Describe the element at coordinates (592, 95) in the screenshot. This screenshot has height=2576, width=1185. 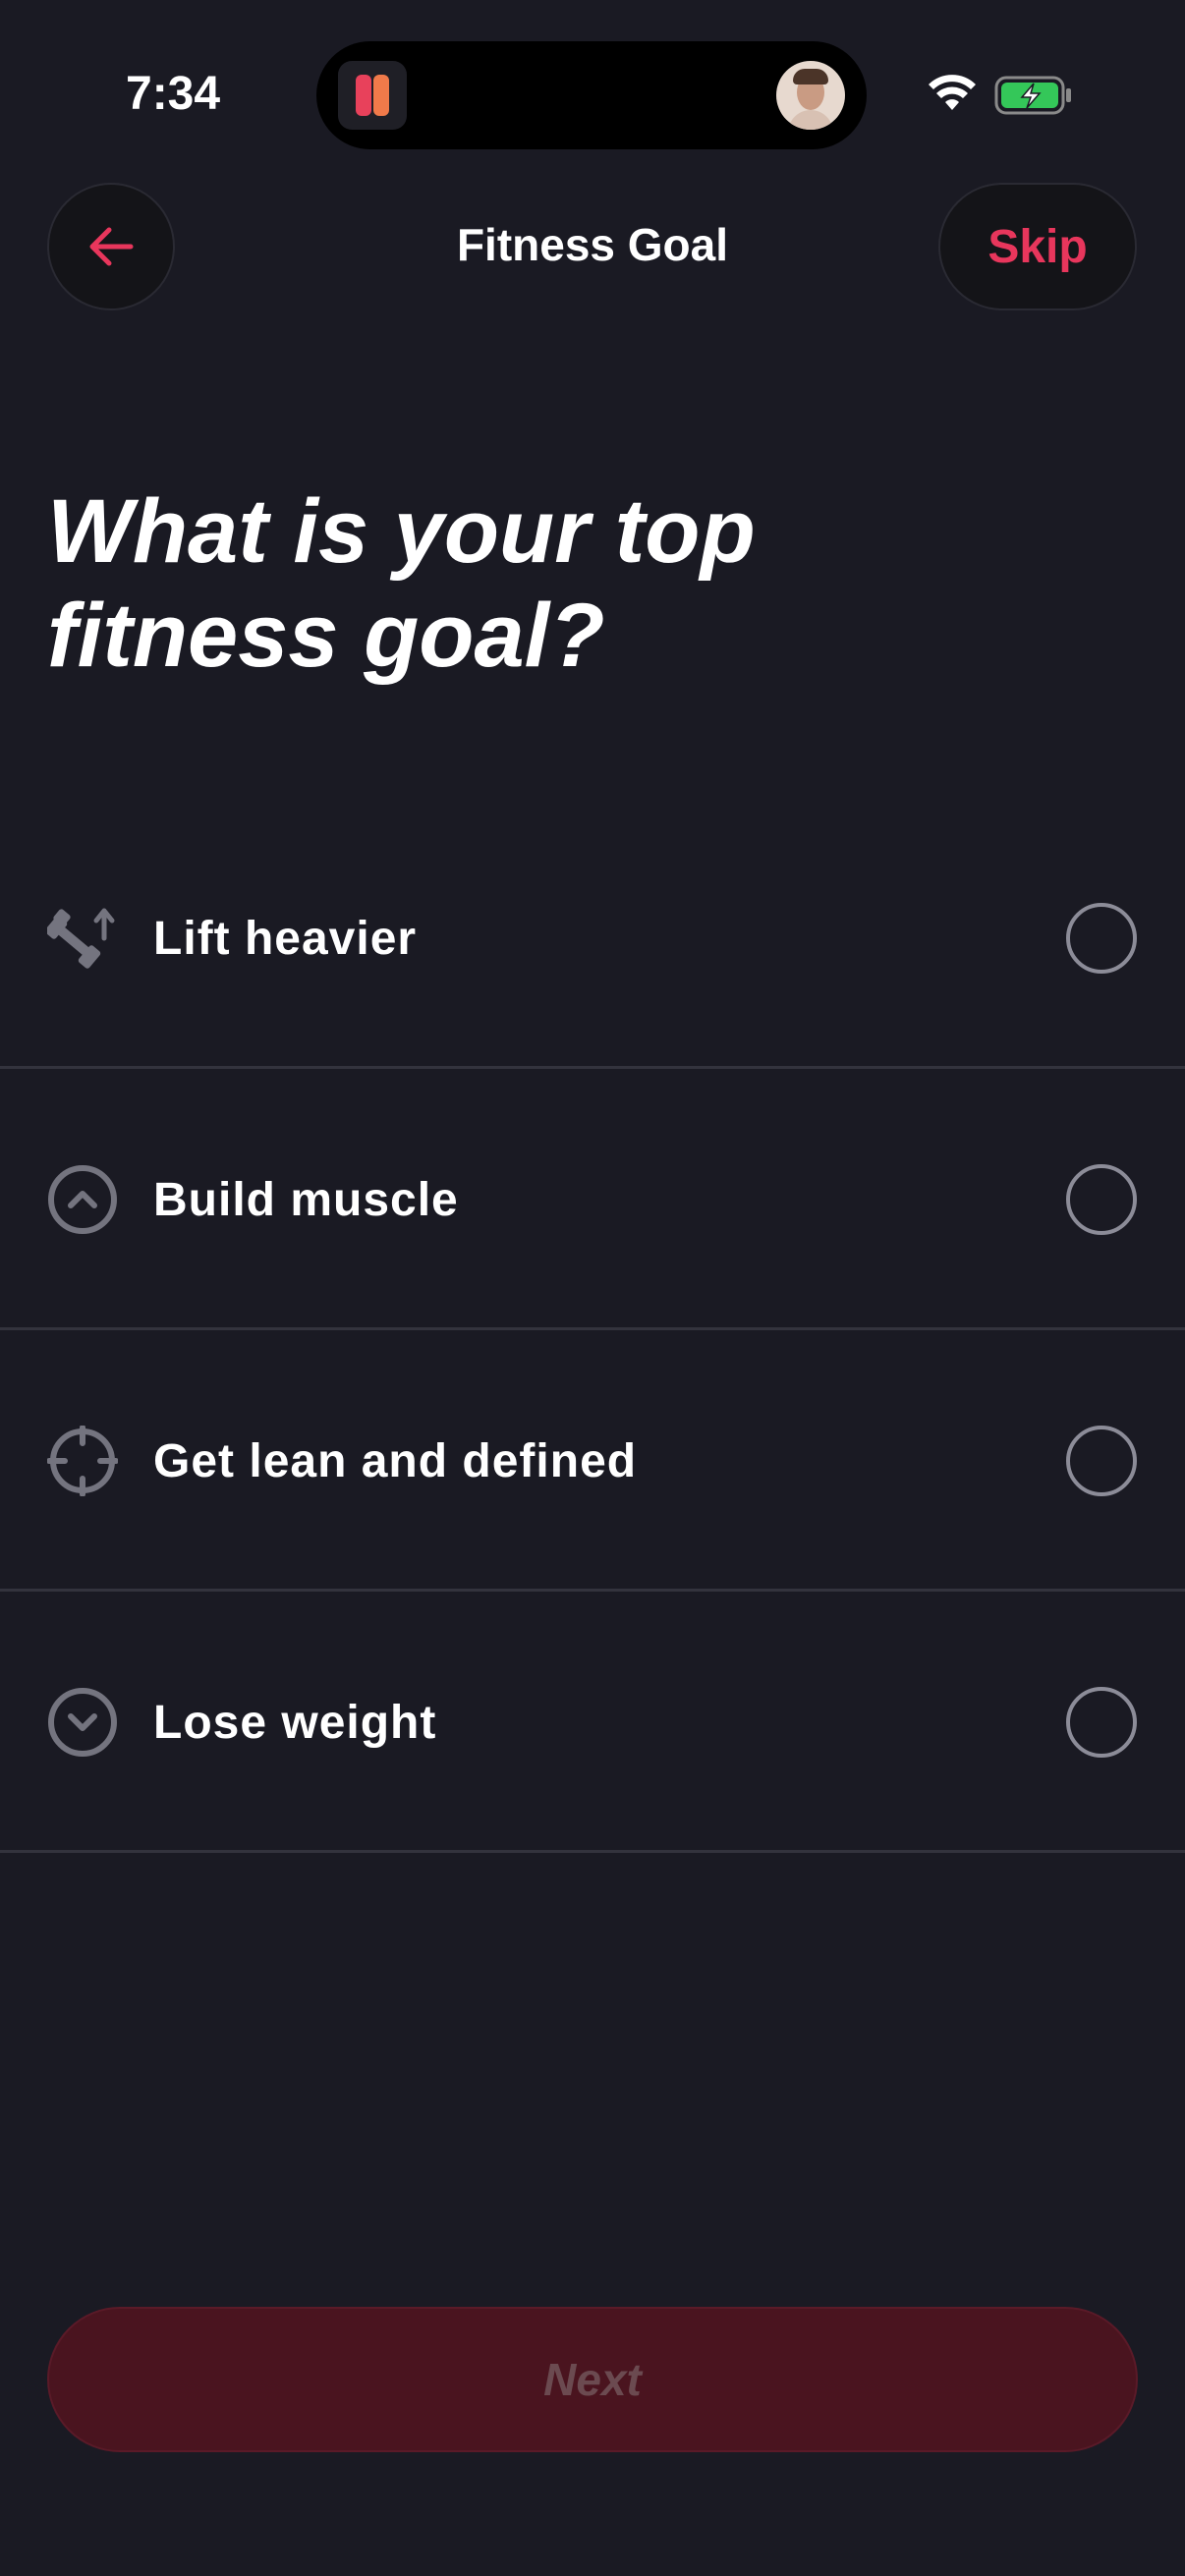
I see `dynamic-island` at that location.